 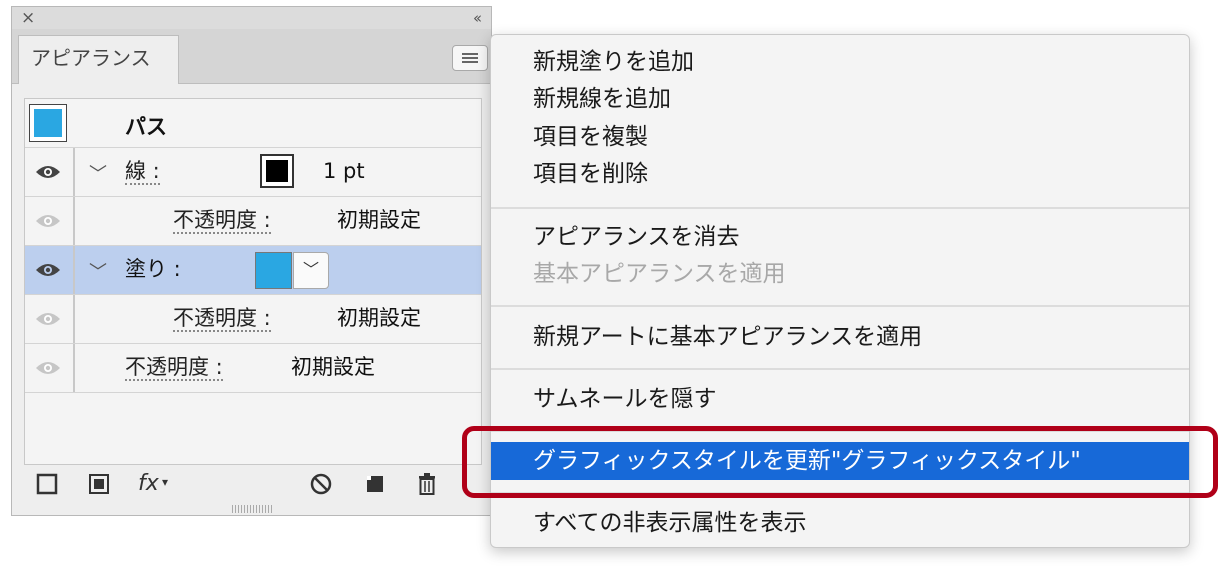 I want to click on close-icon: ×, so click(x=28, y=18).